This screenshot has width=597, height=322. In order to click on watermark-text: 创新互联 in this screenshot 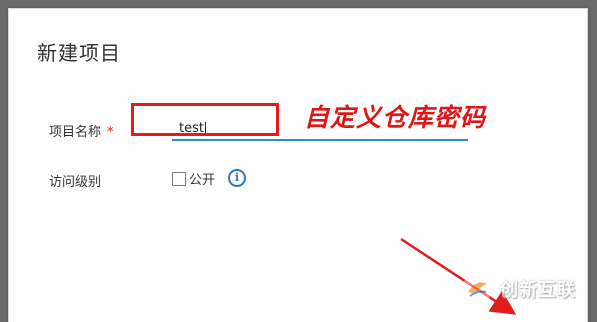, I will do `click(538, 290)`.